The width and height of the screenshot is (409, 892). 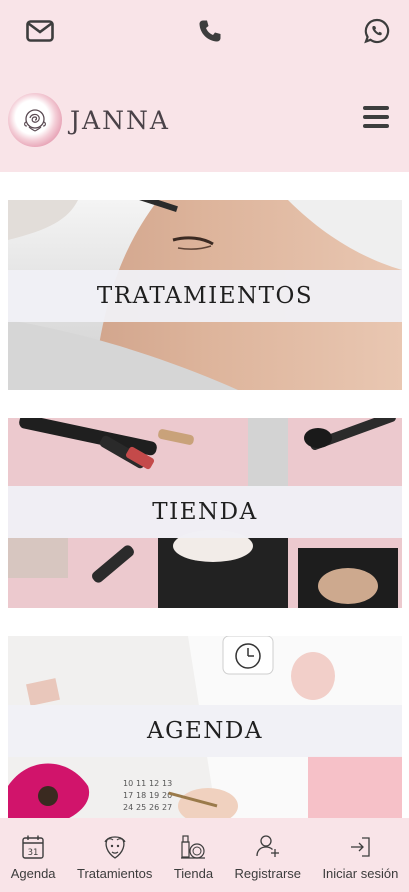 I want to click on svg-text: 26, so click(x=154, y=807).